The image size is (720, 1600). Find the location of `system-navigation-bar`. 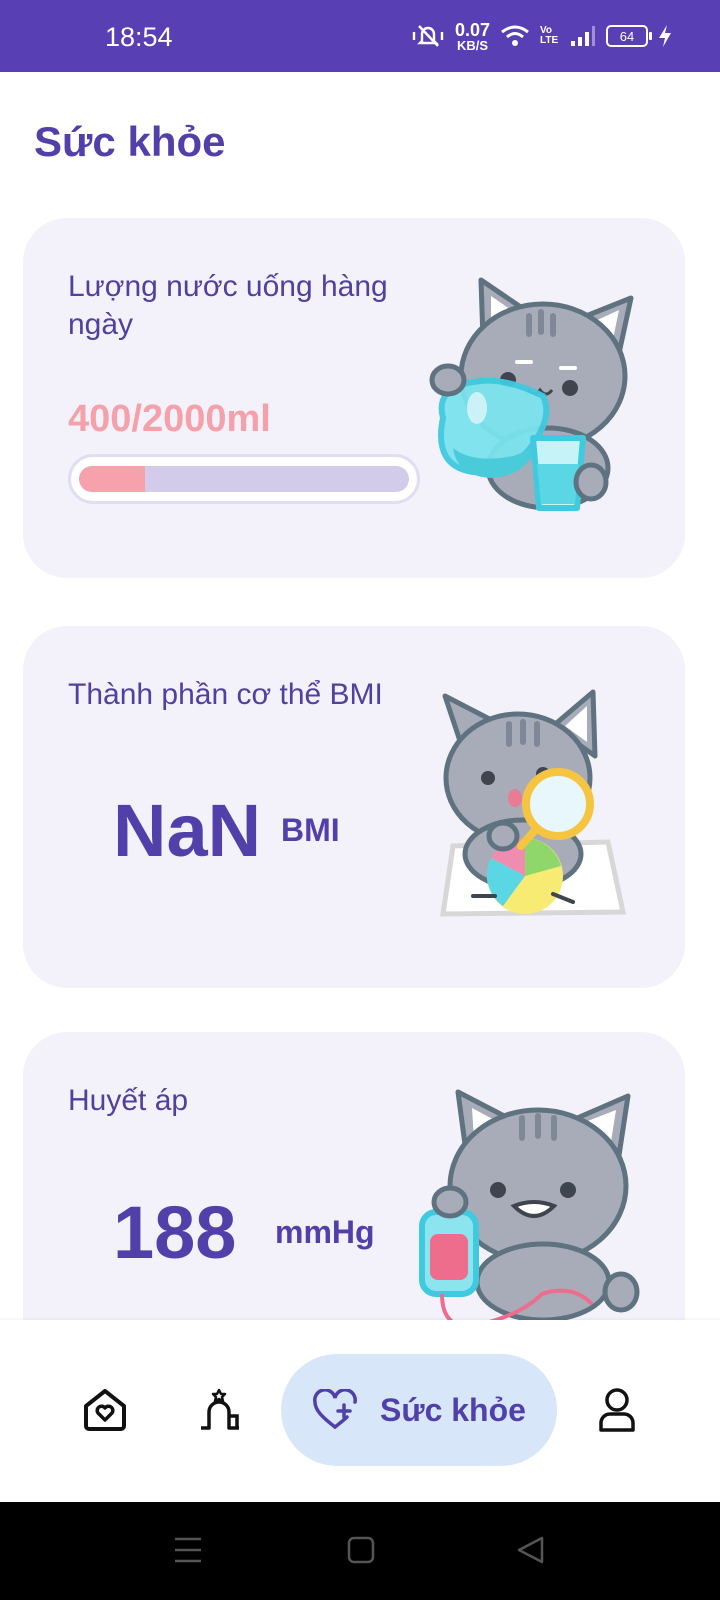

system-navigation-bar is located at coordinates (360, 1551).